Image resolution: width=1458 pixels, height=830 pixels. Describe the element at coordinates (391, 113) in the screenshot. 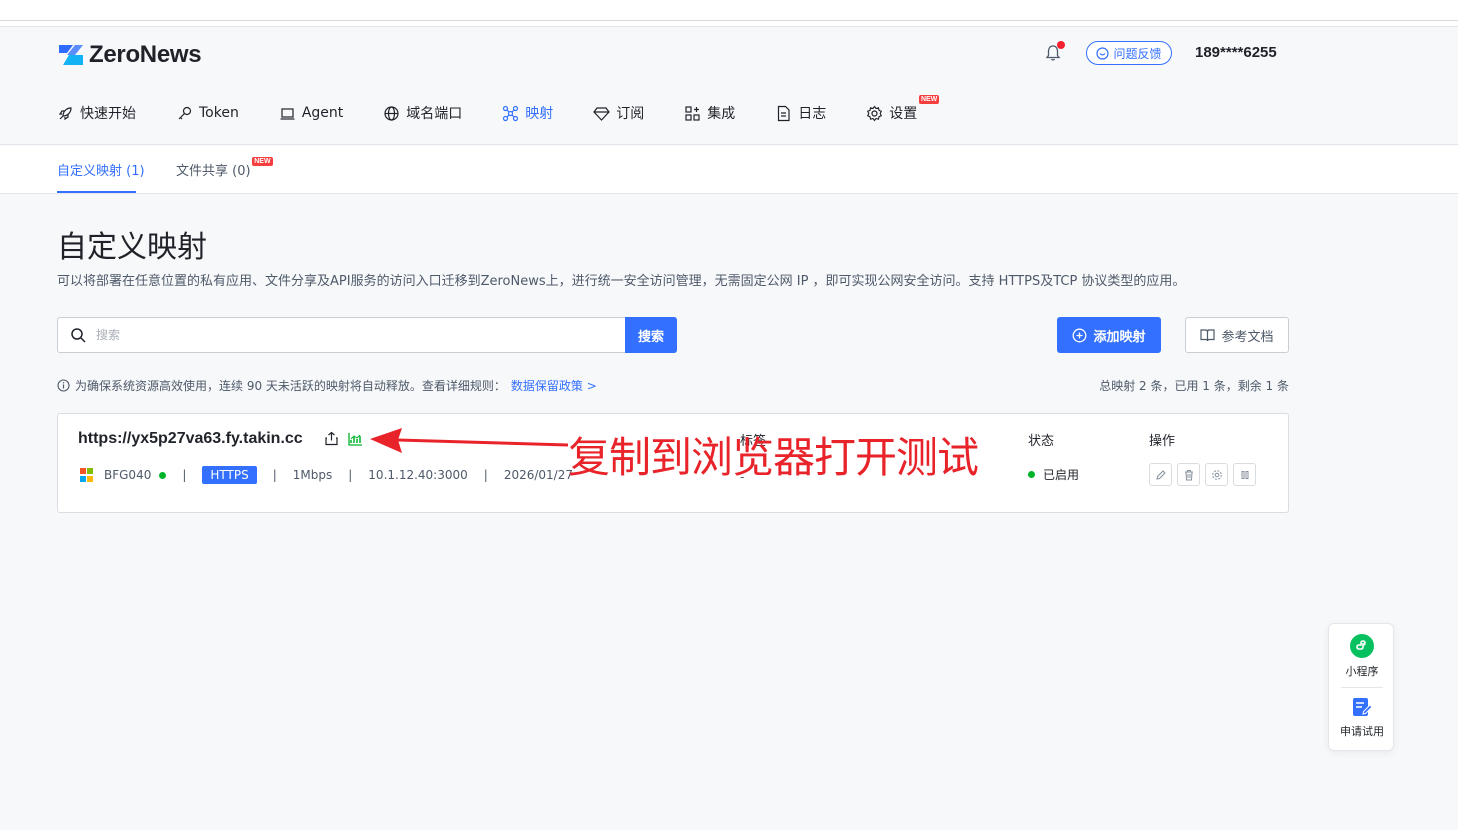

I see `globe-icon` at that location.